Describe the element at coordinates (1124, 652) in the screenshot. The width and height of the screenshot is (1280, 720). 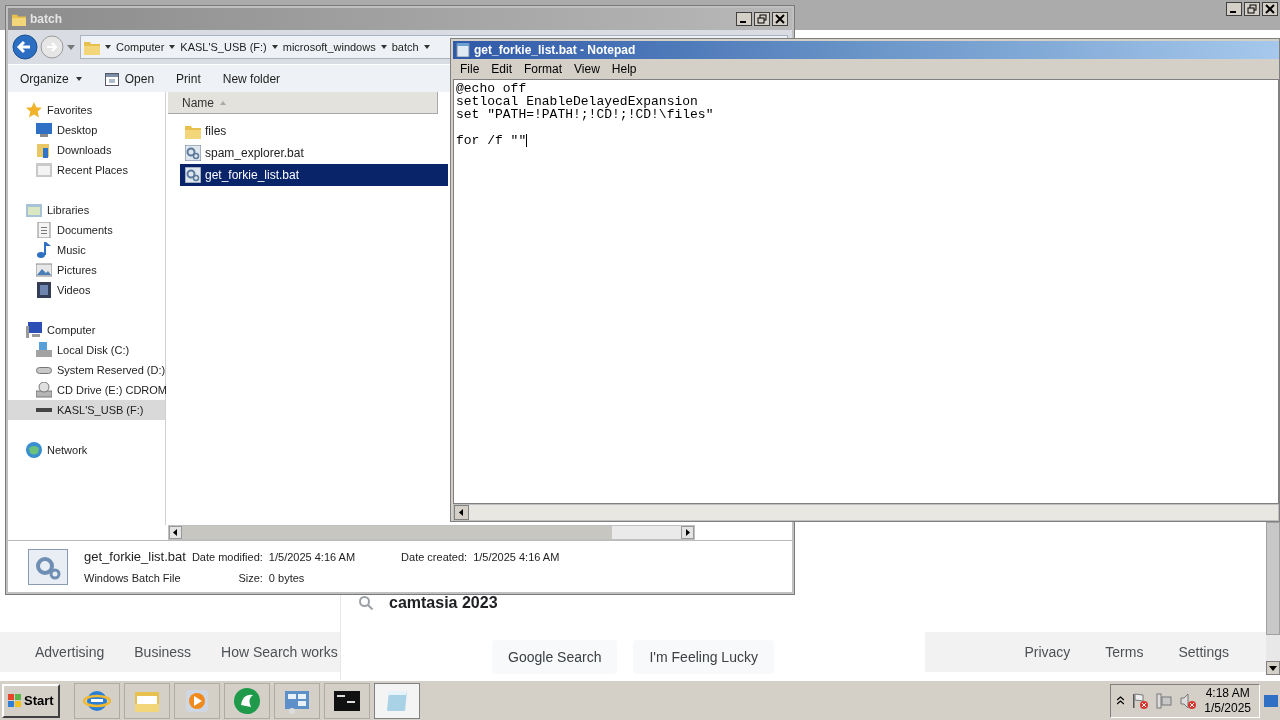
I see `footer-link: Terms` at that location.